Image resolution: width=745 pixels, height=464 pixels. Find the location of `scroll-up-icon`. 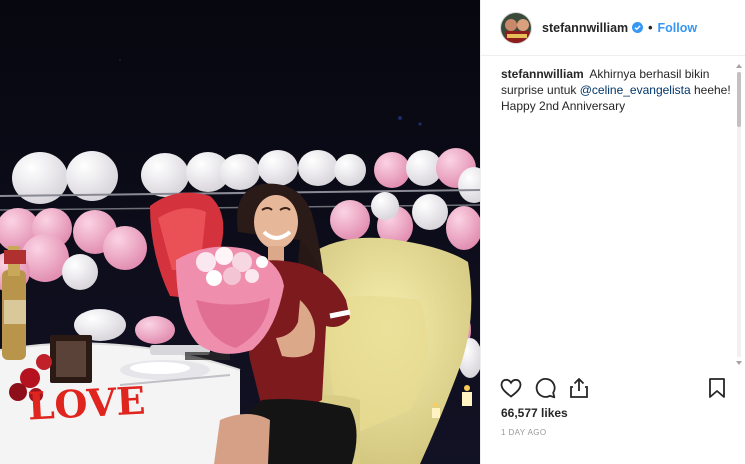

scroll-up-icon is located at coordinates (739, 66).